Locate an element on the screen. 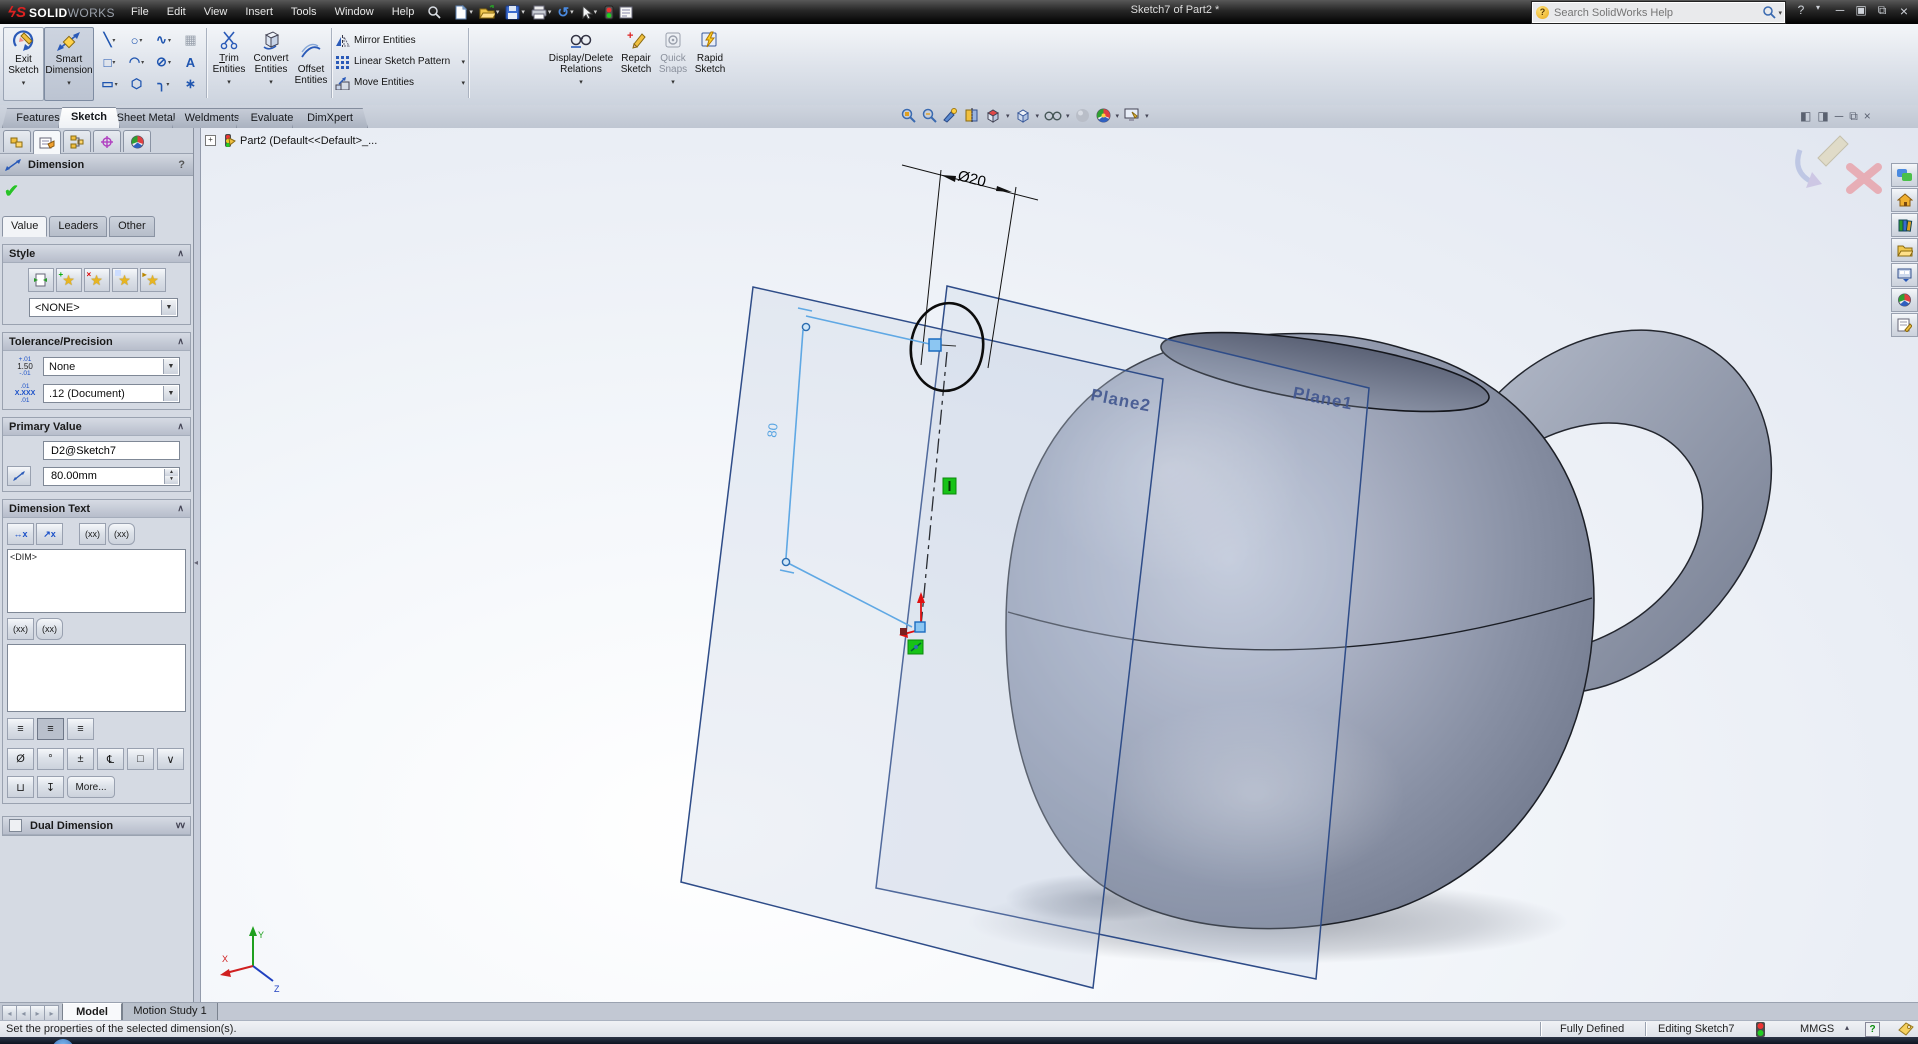 The image size is (1918, 1044). tolerance-section-header: Tolerance/Precision ∧ is located at coordinates (96, 342).